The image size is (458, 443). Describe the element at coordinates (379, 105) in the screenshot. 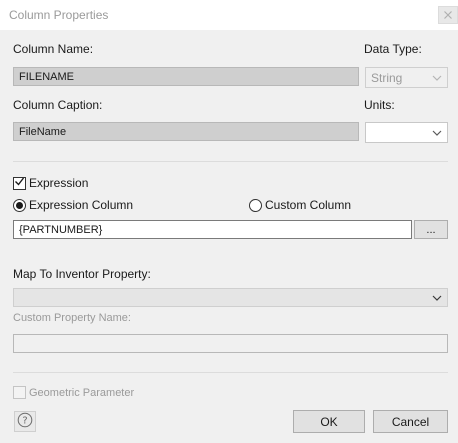

I see `units-label: Units:` at that location.